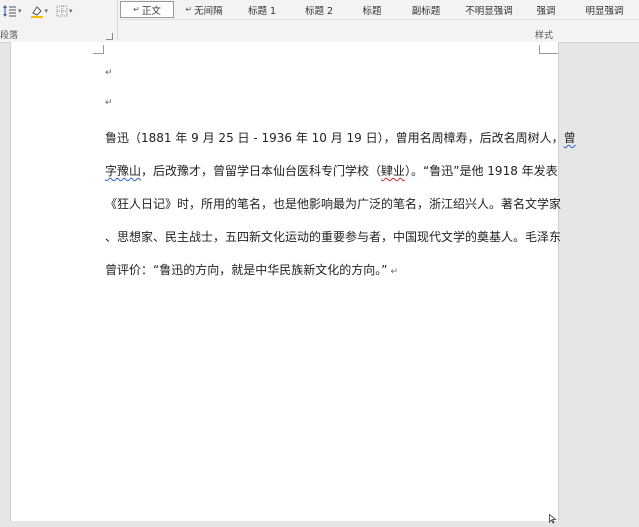  I want to click on style-label: 副标题, so click(426, 11).